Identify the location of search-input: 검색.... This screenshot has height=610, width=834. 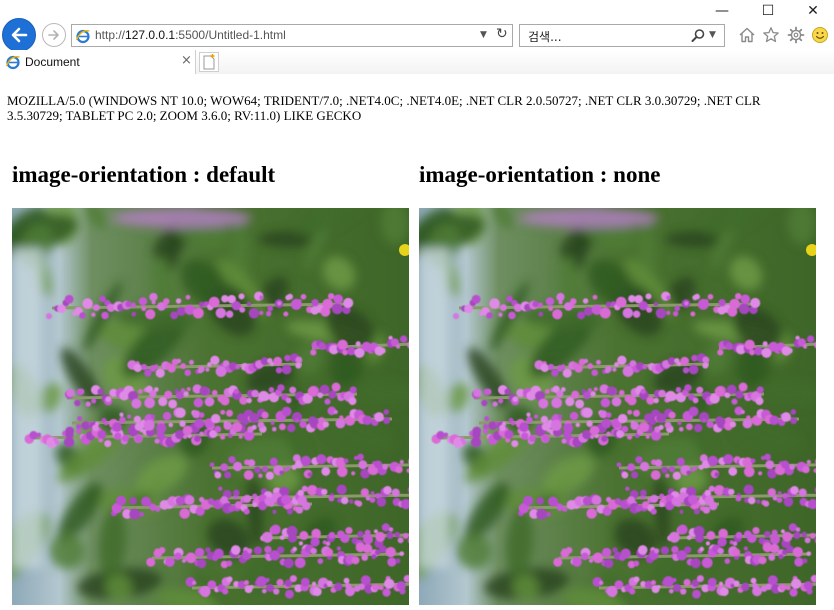
(545, 36).